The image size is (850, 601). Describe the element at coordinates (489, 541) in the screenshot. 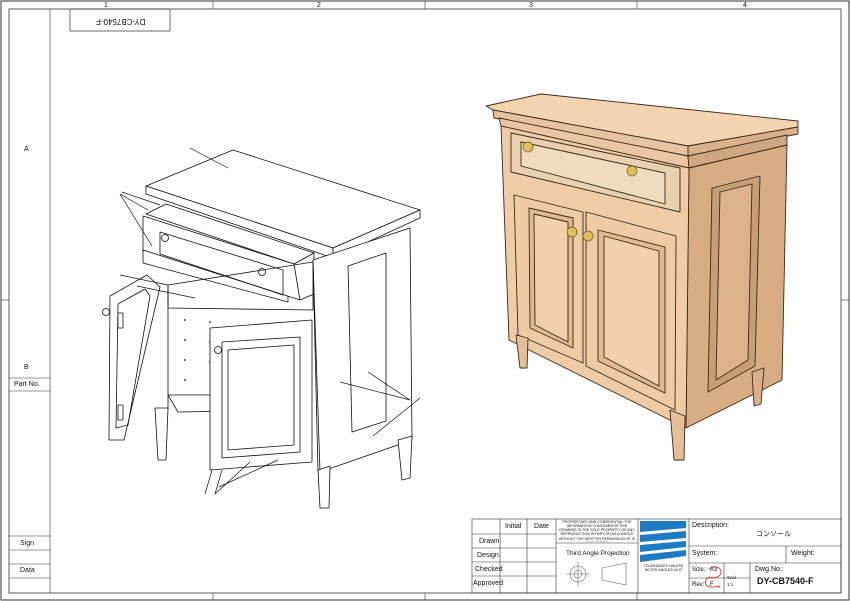

I see `drawn-row-label: Drawn` at that location.